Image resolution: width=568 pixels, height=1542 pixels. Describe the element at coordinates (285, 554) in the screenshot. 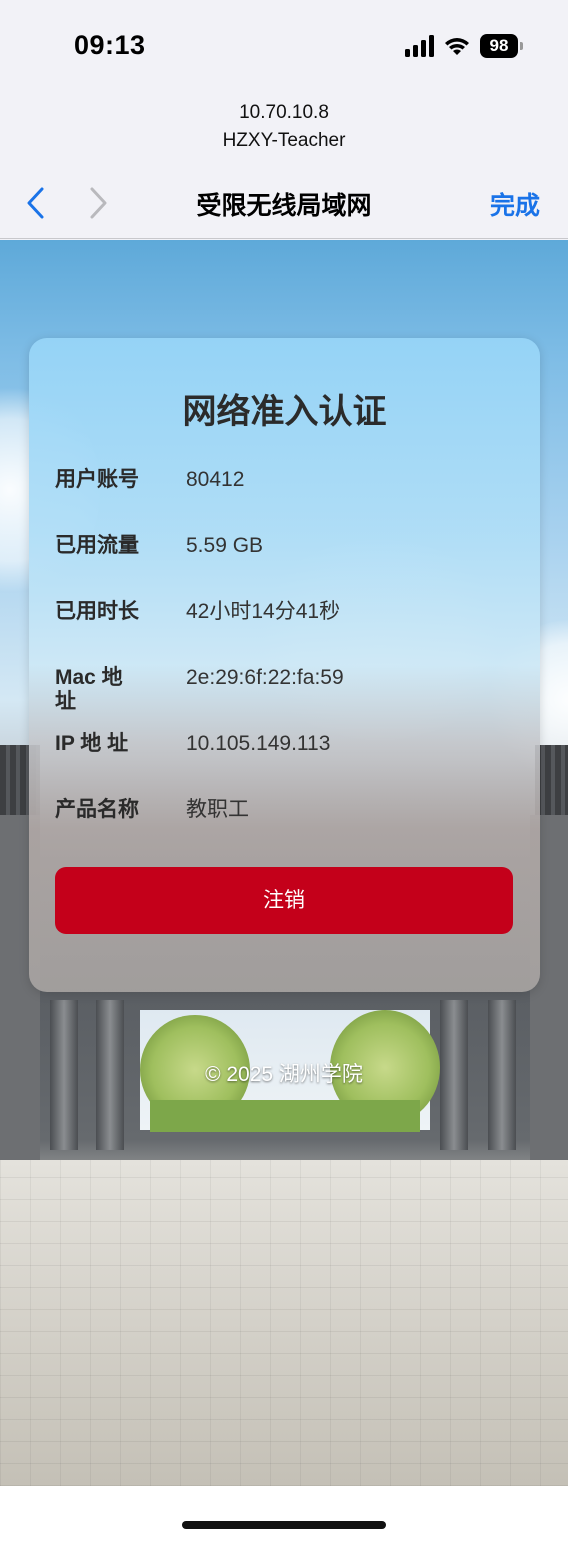

I see `info-row-traffic: 已用流量 5.59 GB` at that location.